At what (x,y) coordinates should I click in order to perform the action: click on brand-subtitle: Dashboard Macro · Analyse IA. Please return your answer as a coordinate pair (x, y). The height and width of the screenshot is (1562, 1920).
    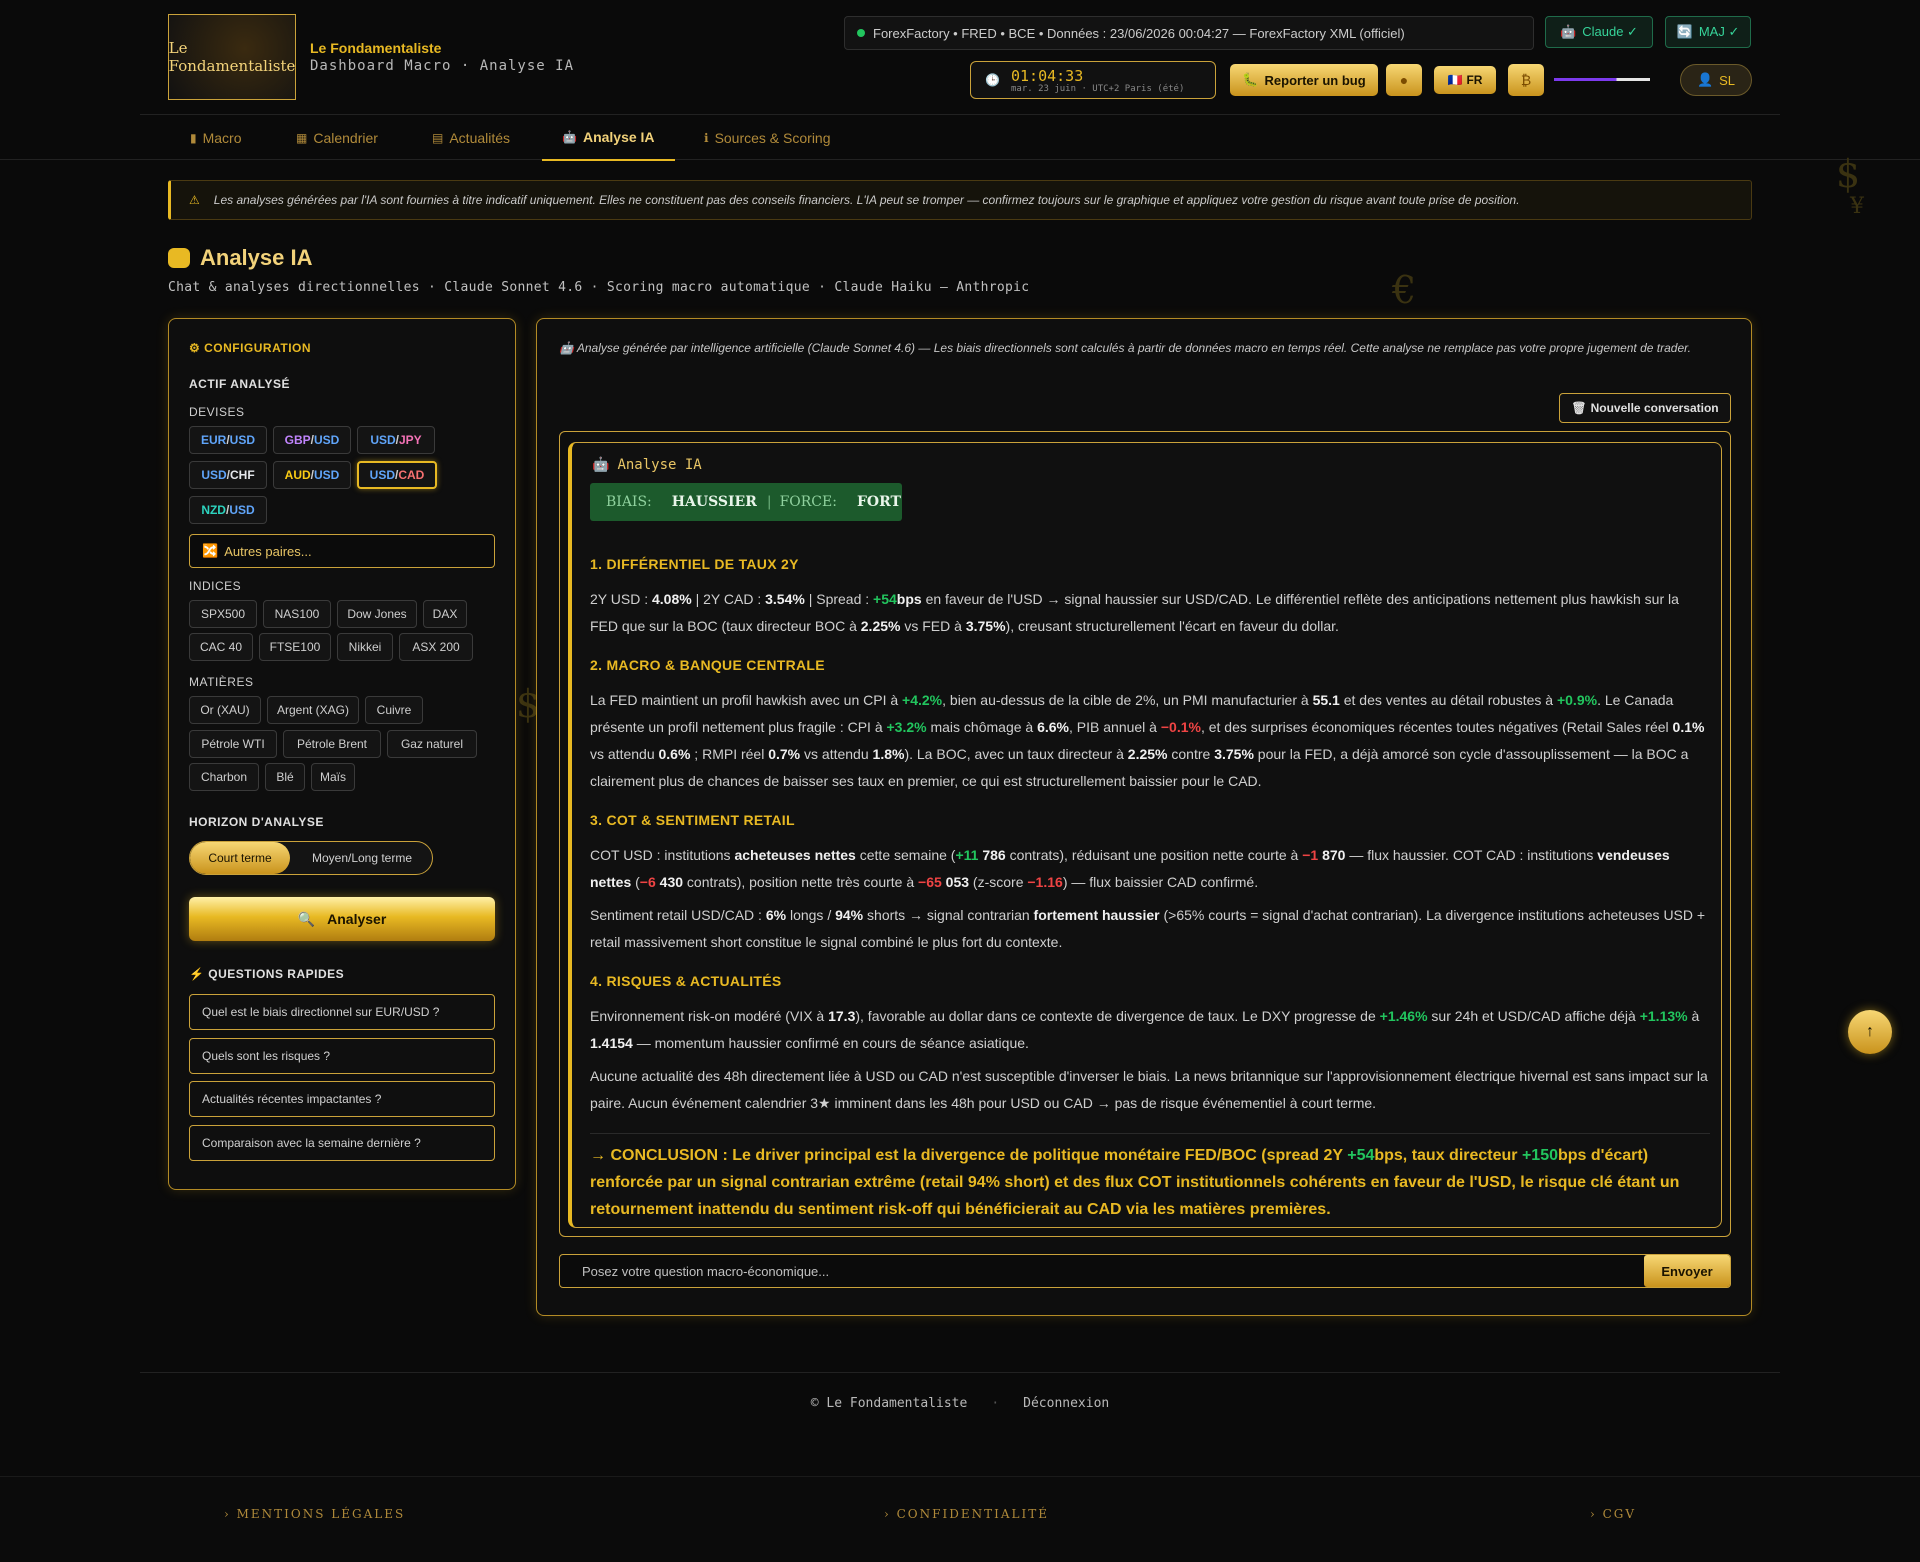
    Looking at the image, I should click on (442, 66).